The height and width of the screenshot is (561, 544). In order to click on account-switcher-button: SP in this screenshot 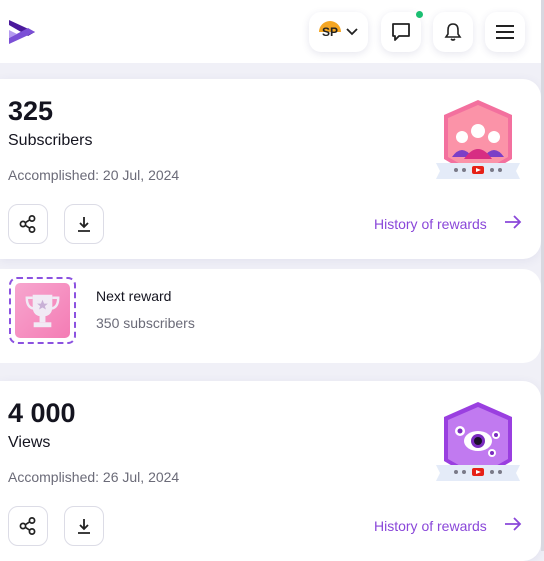, I will do `click(338, 32)`.